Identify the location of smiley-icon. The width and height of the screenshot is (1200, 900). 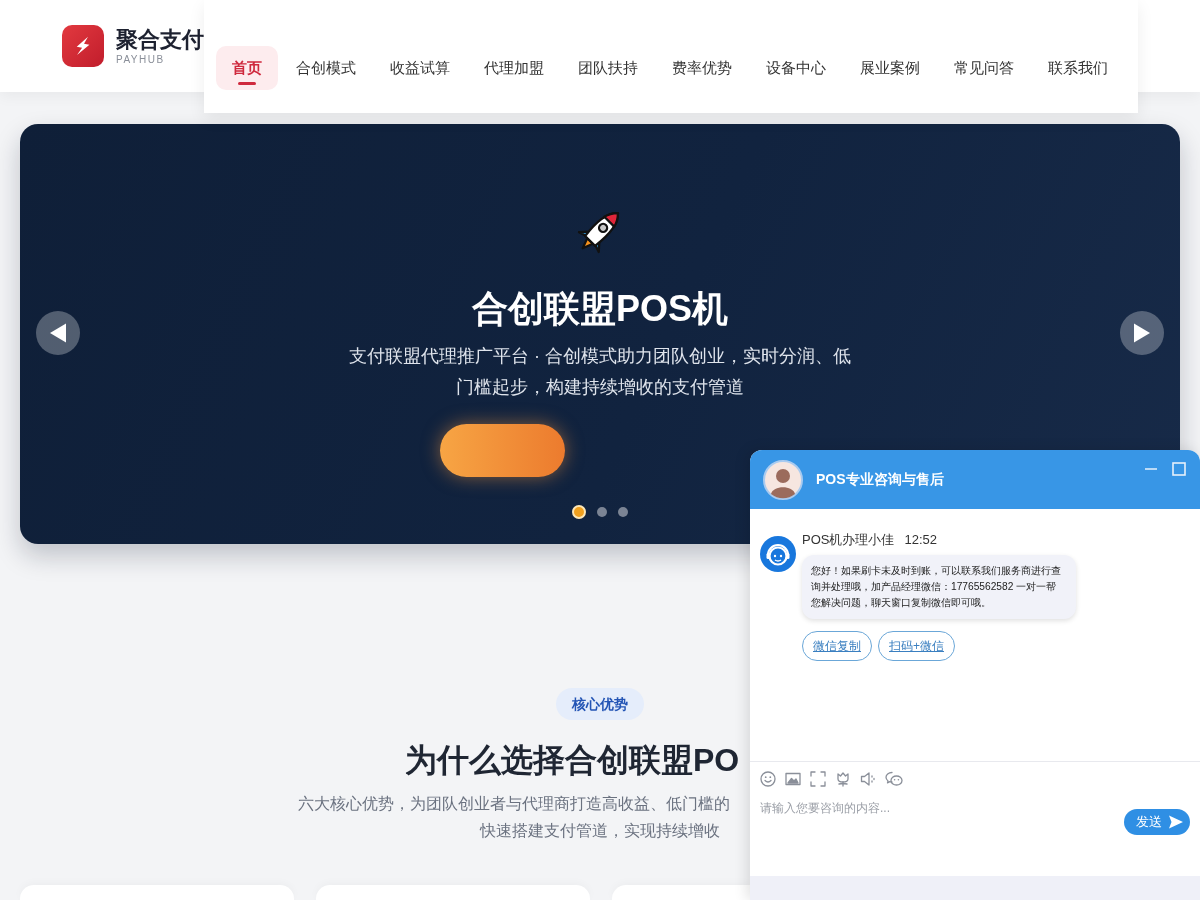
(768, 779).